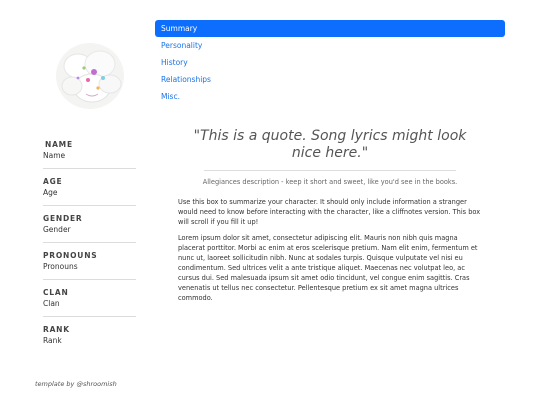 This screenshot has width=540, height=405. What do you see at coordinates (89, 302) in the screenshot?
I see `stat-clan: CLAN Clan` at bounding box center [89, 302].